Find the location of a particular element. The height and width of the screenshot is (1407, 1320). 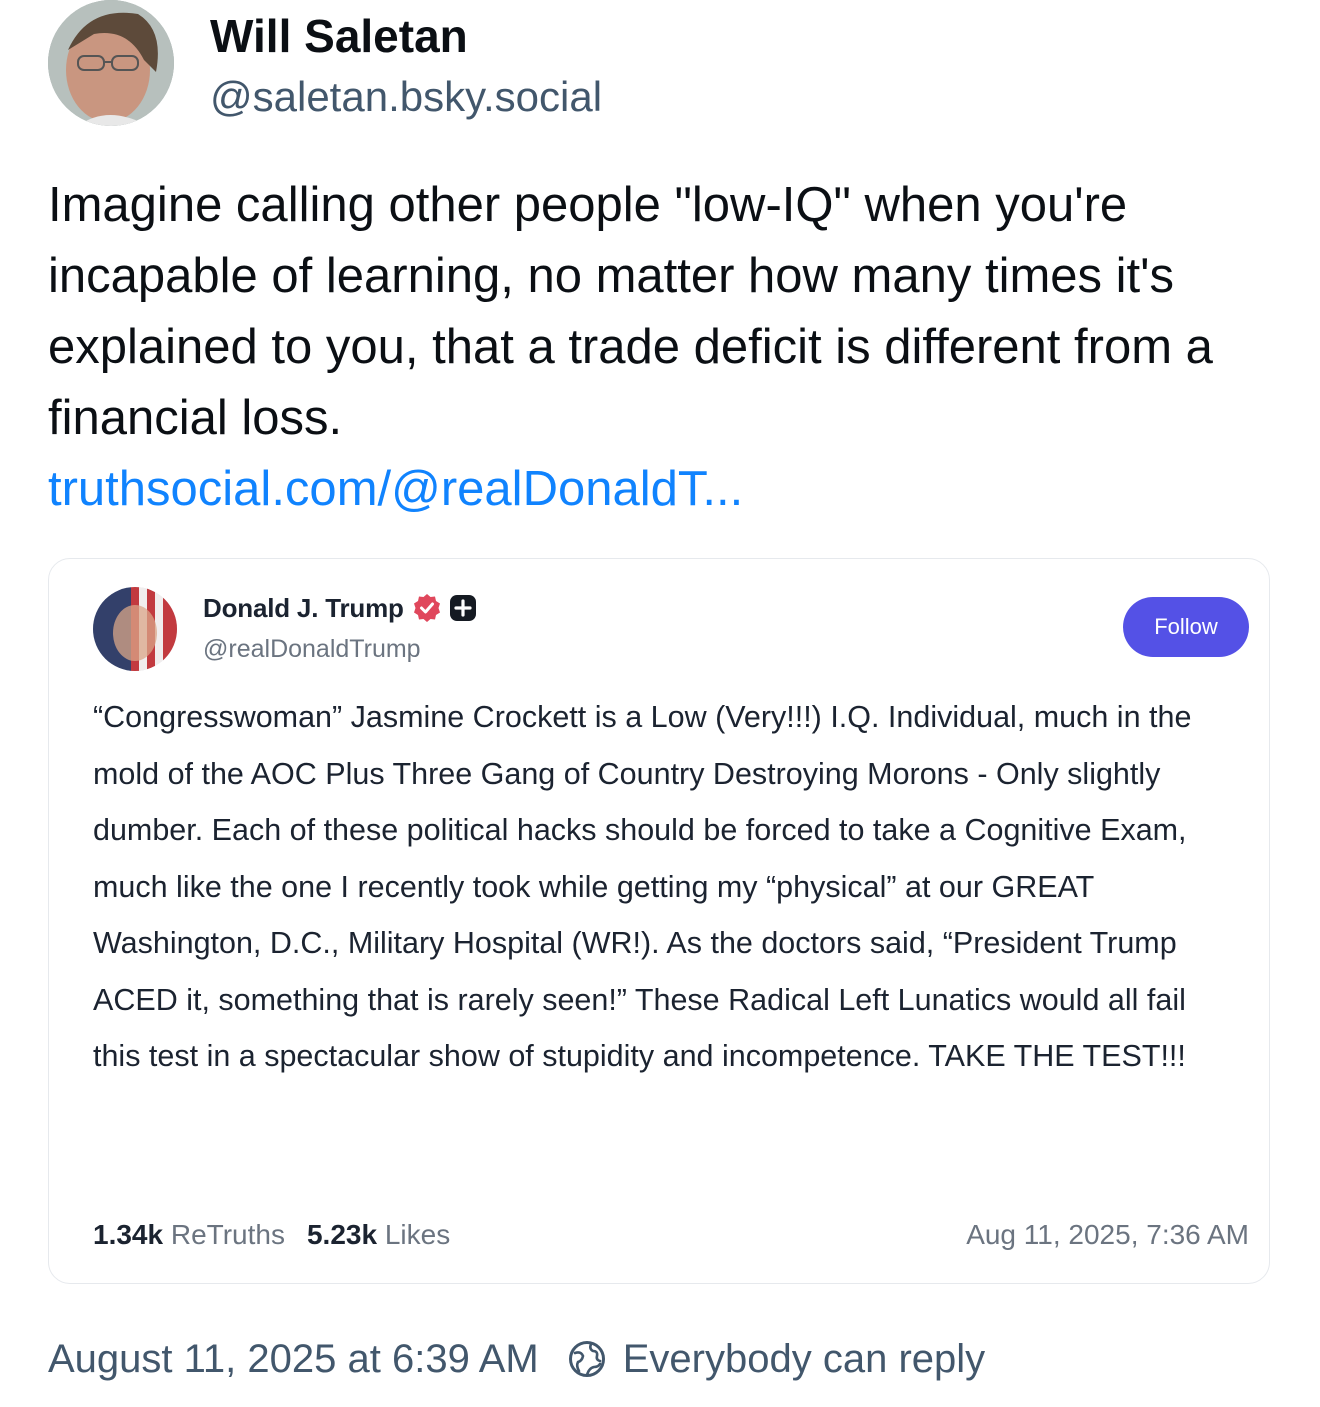

author-handle: @saletan.bsky.social is located at coordinates (406, 97).